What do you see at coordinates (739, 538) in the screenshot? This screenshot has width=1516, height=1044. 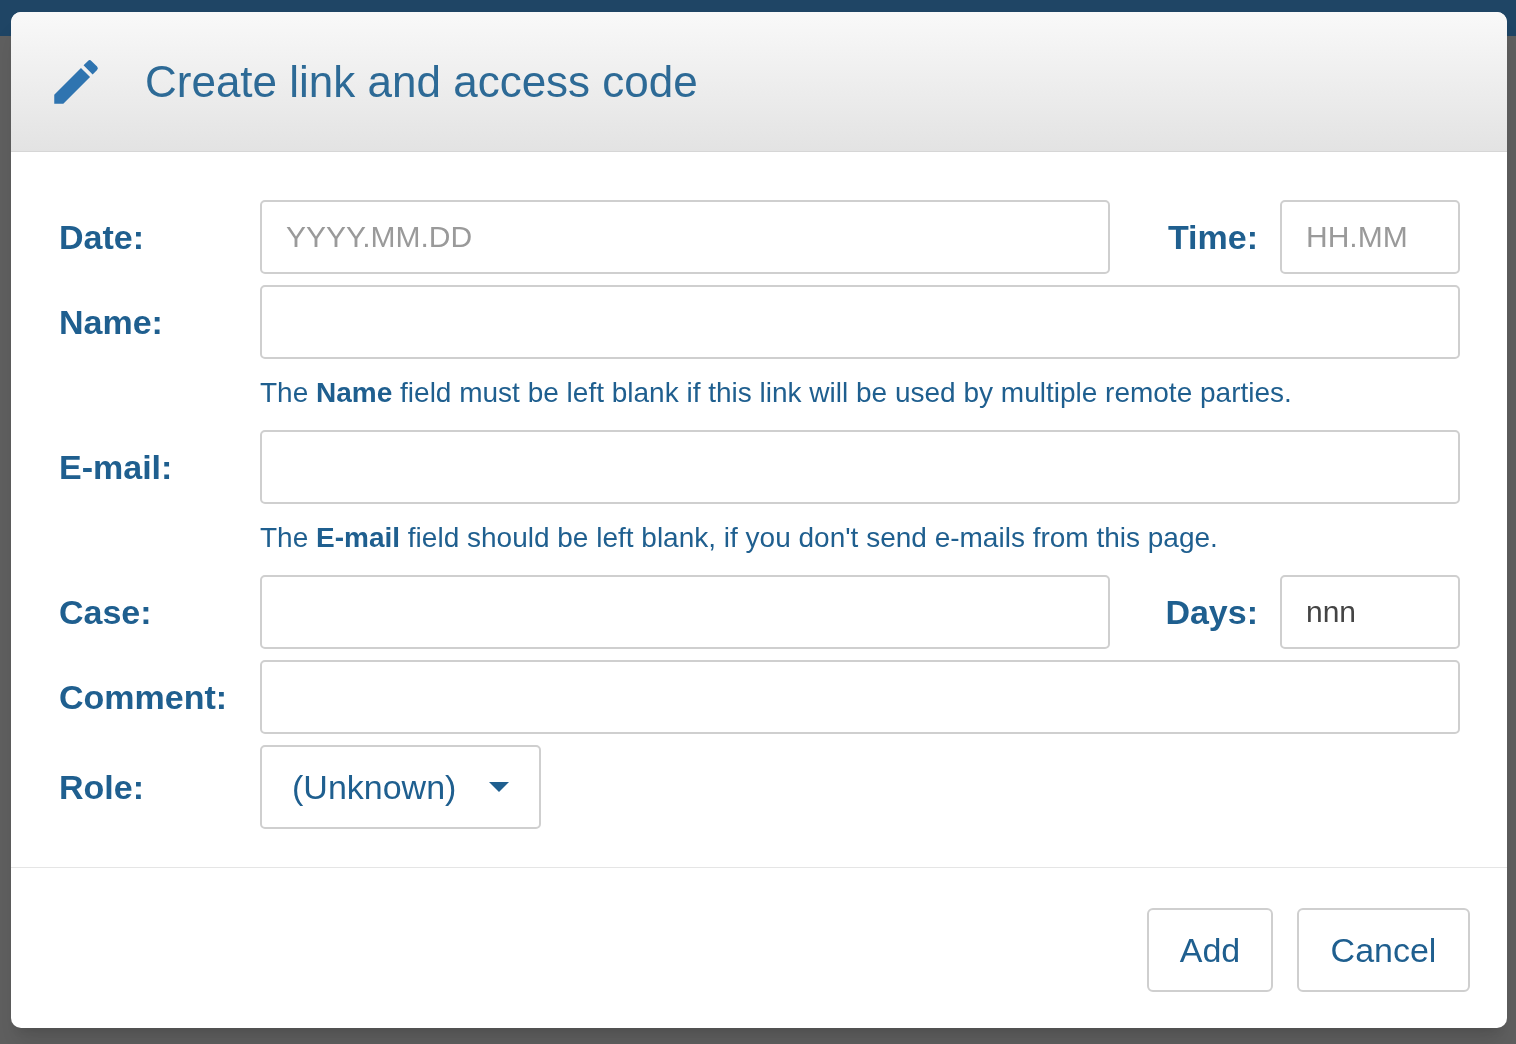 I see `help-text: The E-mail field should be left blank, if you don't send e-mails from this page.` at bounding box center [739, 538].